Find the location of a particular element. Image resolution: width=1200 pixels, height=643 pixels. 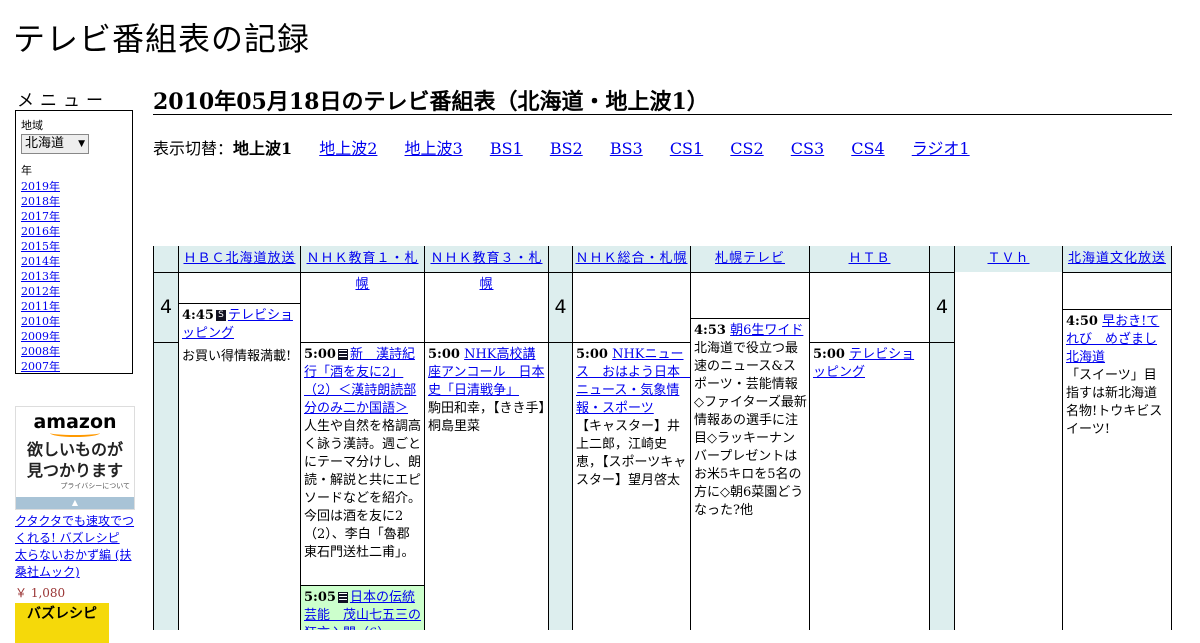

ad-tagline-line: 見つかります is located at coordinates (74, 470).